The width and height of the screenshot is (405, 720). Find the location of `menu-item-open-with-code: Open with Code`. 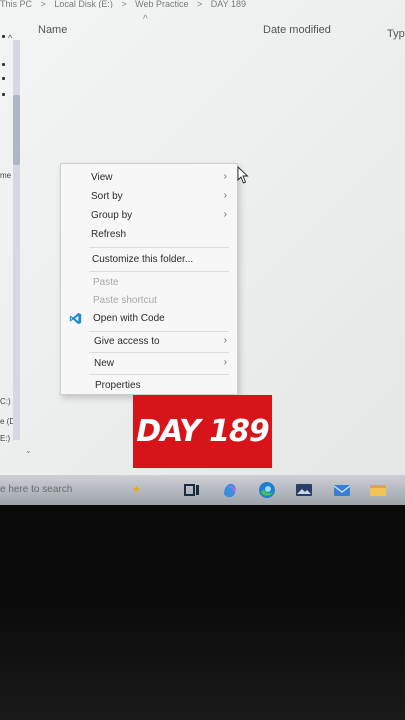

menu-item-open-with-code: Open with Code is located at coordinates (149, 319).